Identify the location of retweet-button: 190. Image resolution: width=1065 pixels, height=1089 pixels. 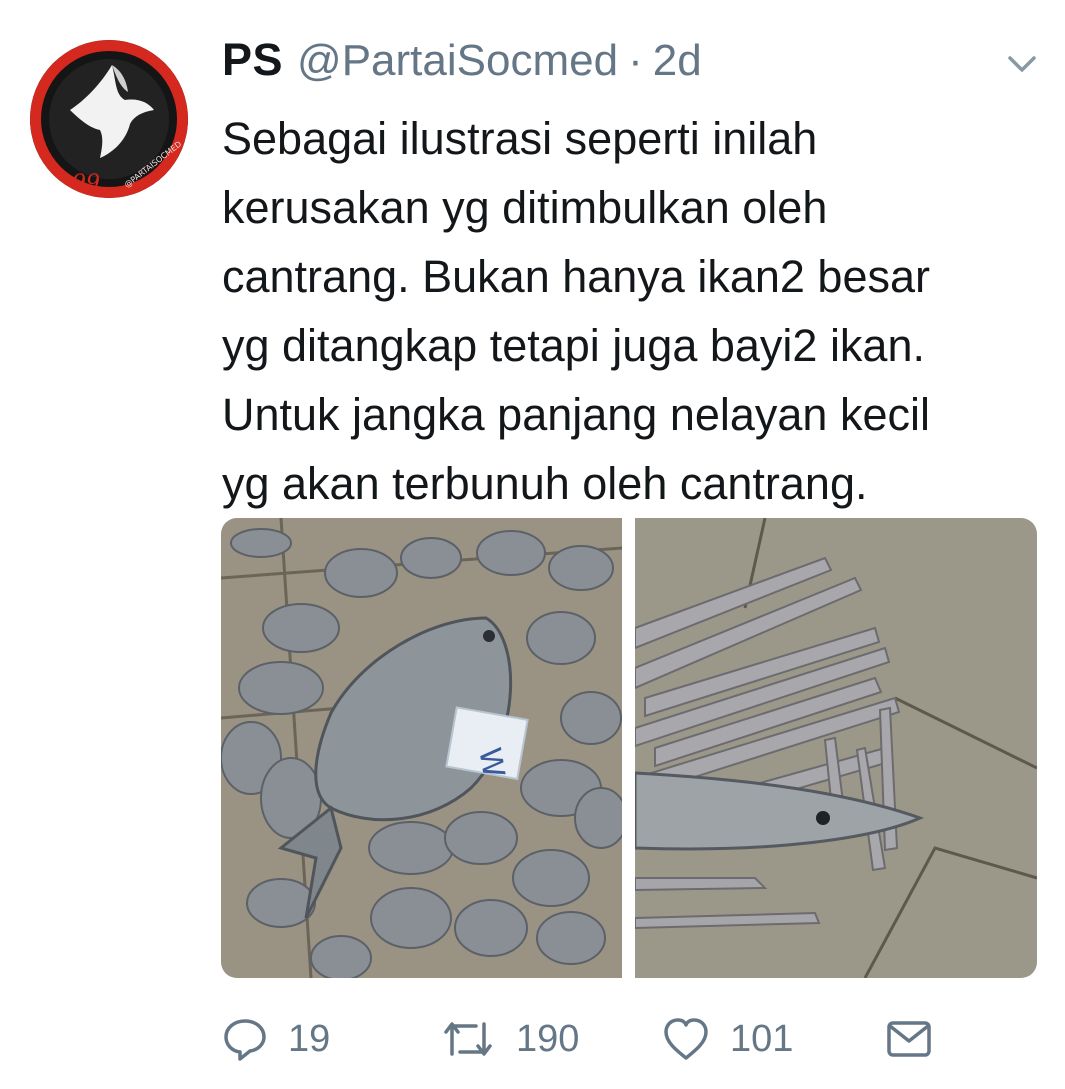
(509, 1039).